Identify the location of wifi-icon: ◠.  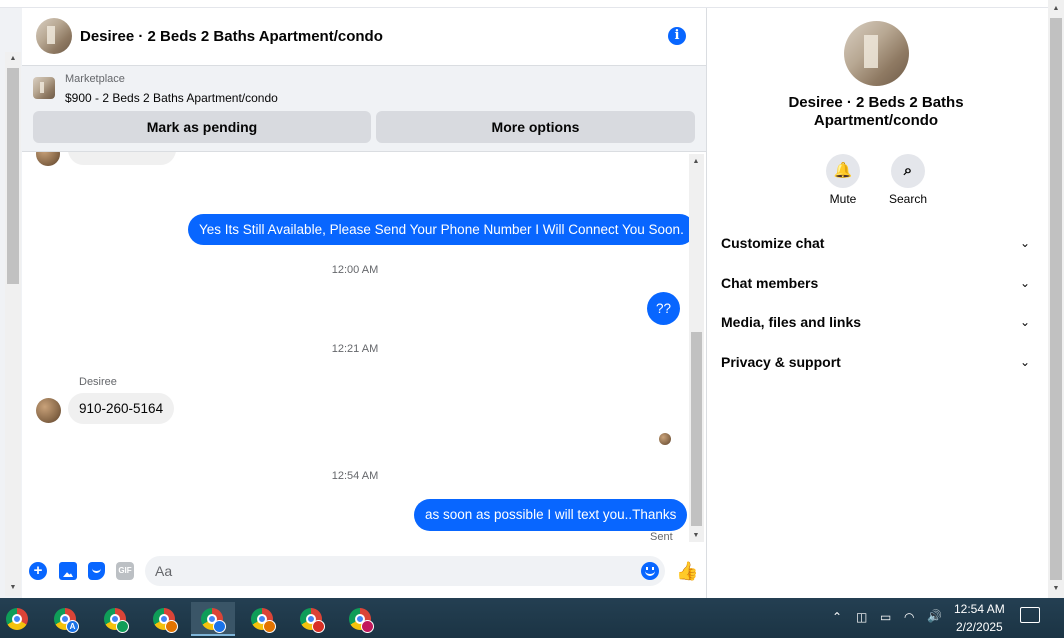
(909, 617).